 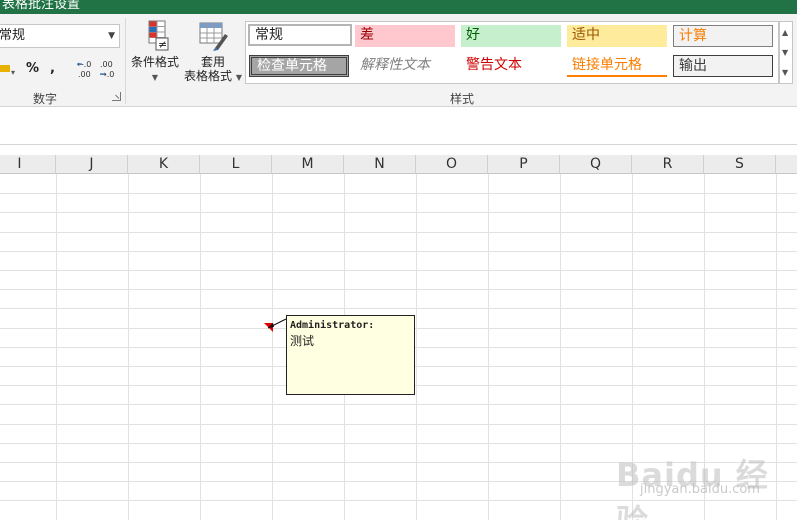 I want to click on watermark-url: jingyan.baidu.com, so click(x=700, y=489).